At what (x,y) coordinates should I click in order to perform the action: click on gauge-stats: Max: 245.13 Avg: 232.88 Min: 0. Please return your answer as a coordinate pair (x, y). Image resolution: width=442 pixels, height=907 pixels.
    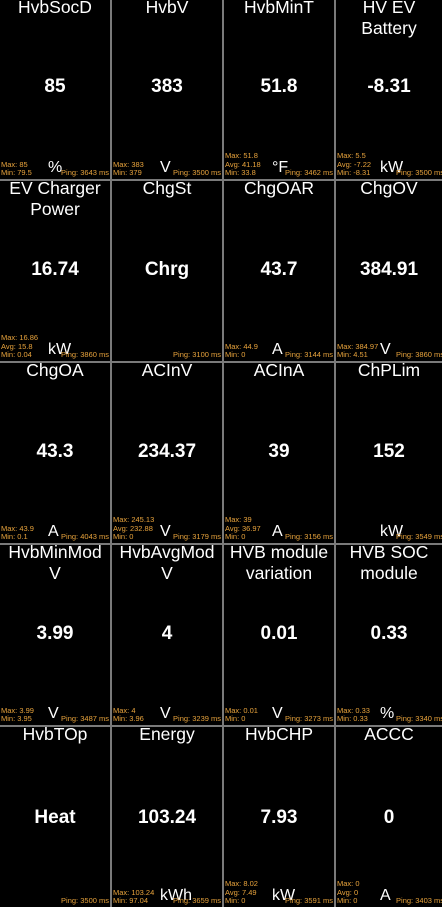
    Looking at the image, I should click on (134, 528).